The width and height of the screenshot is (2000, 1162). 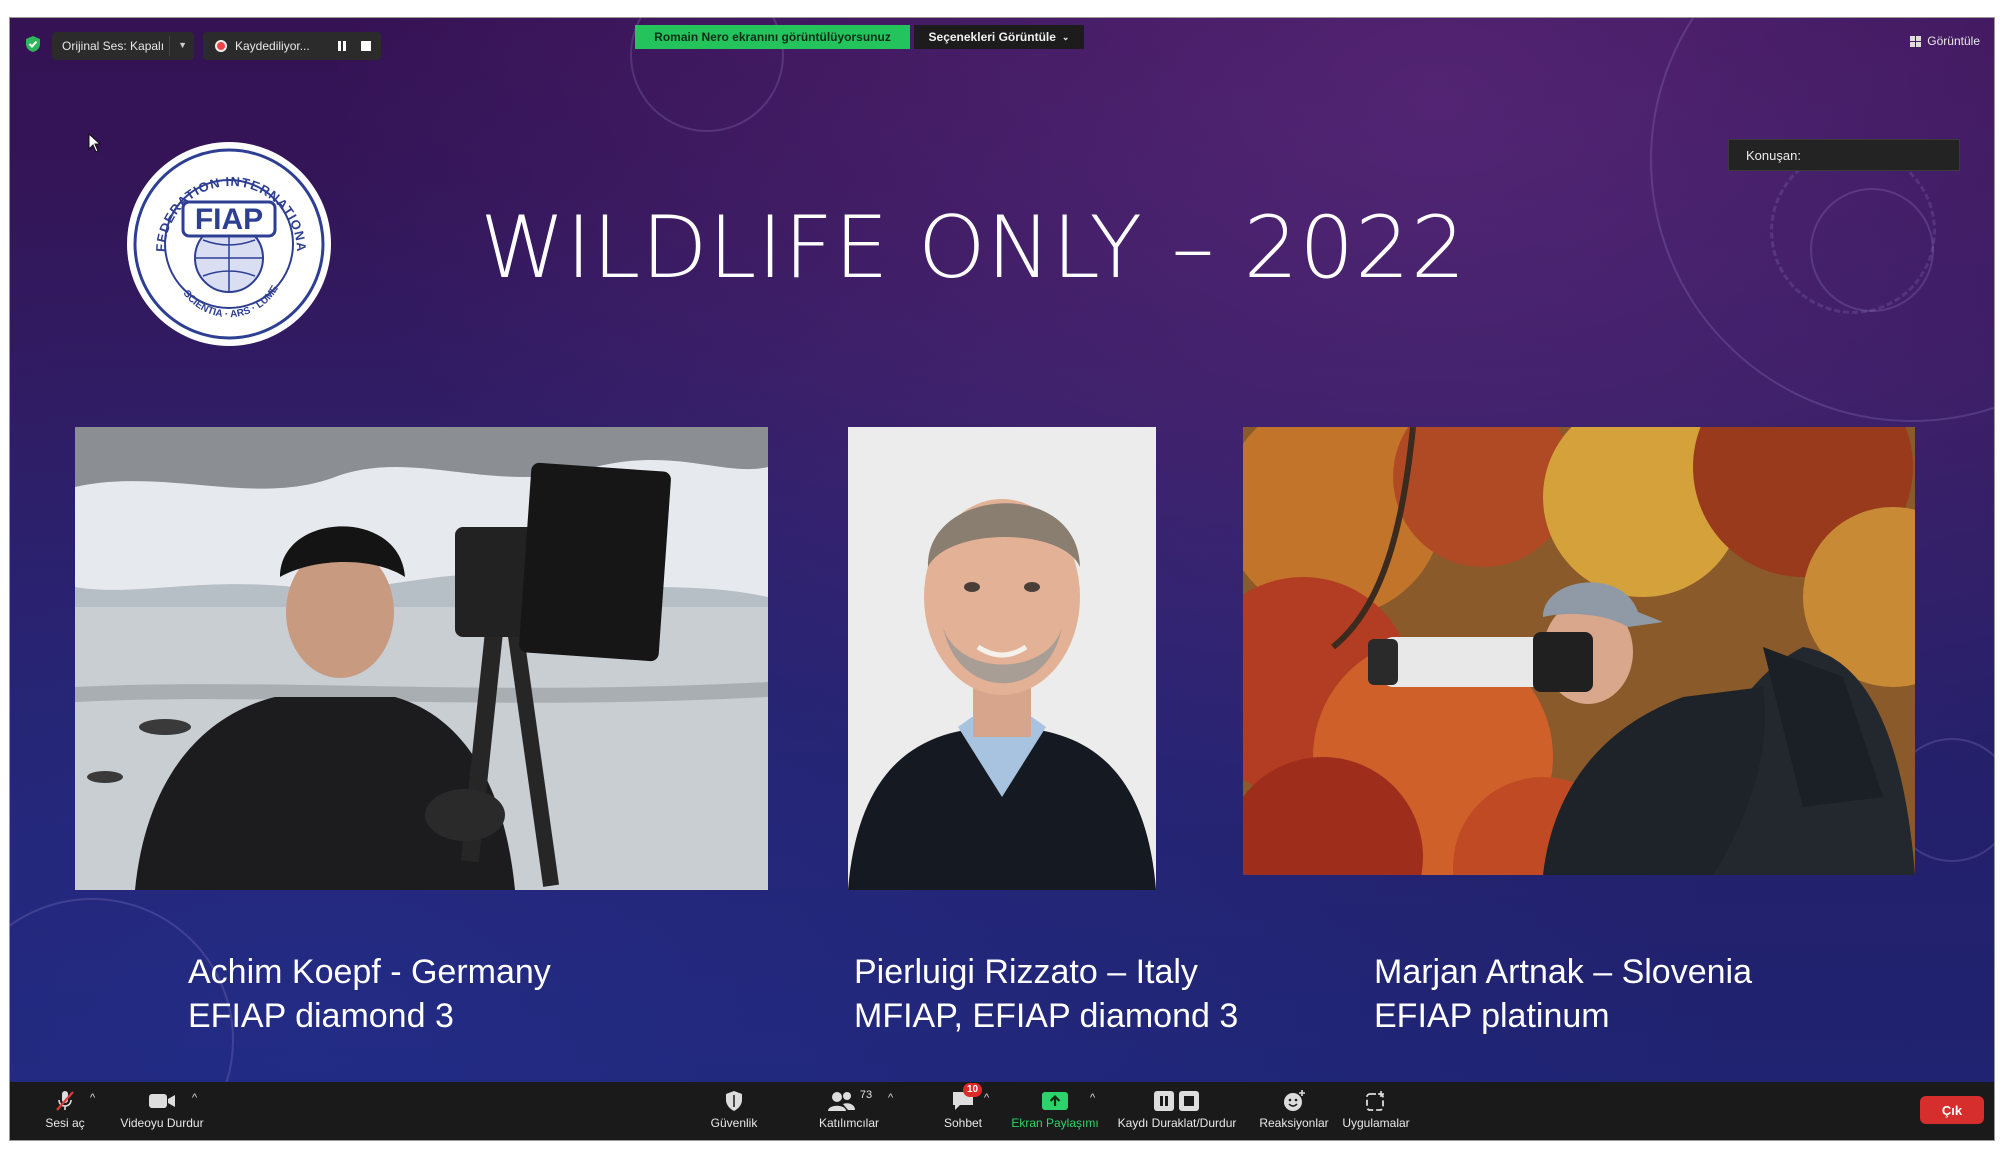 What do you see at coordinates (1563, 994) in the screenshot?
I see `judge-caption-3: Marjan Artnak – Slovenia EFIAP platinum` at bounding box center [1563, 994].